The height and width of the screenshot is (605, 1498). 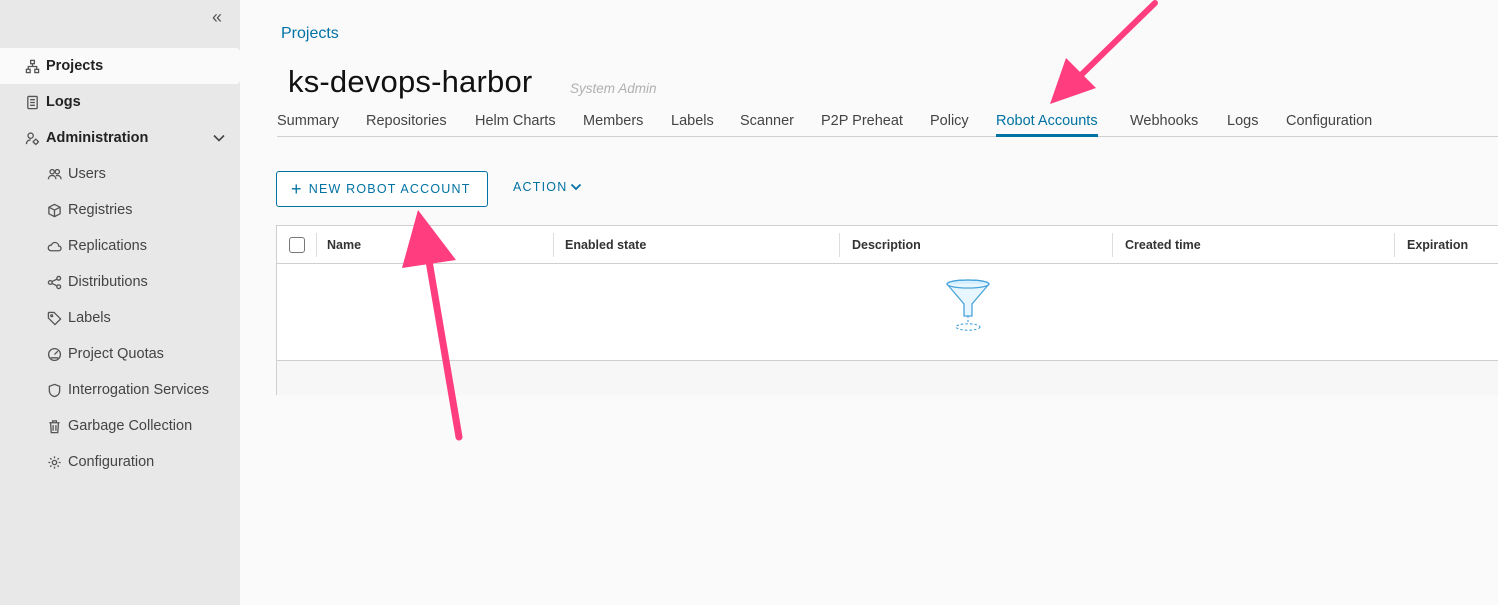 I want to click on table-footer, so click(x=887, y=377).